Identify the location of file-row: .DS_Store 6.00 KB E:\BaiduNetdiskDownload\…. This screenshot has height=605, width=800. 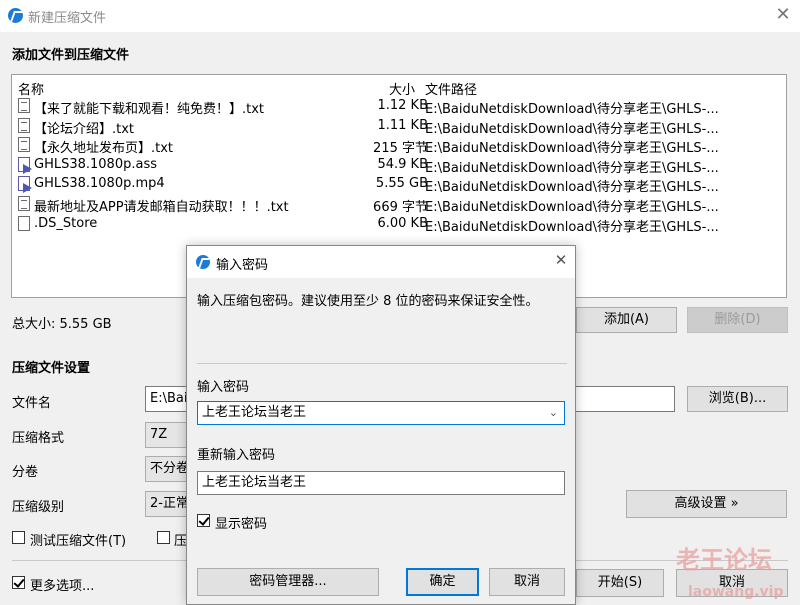
(399, 224).